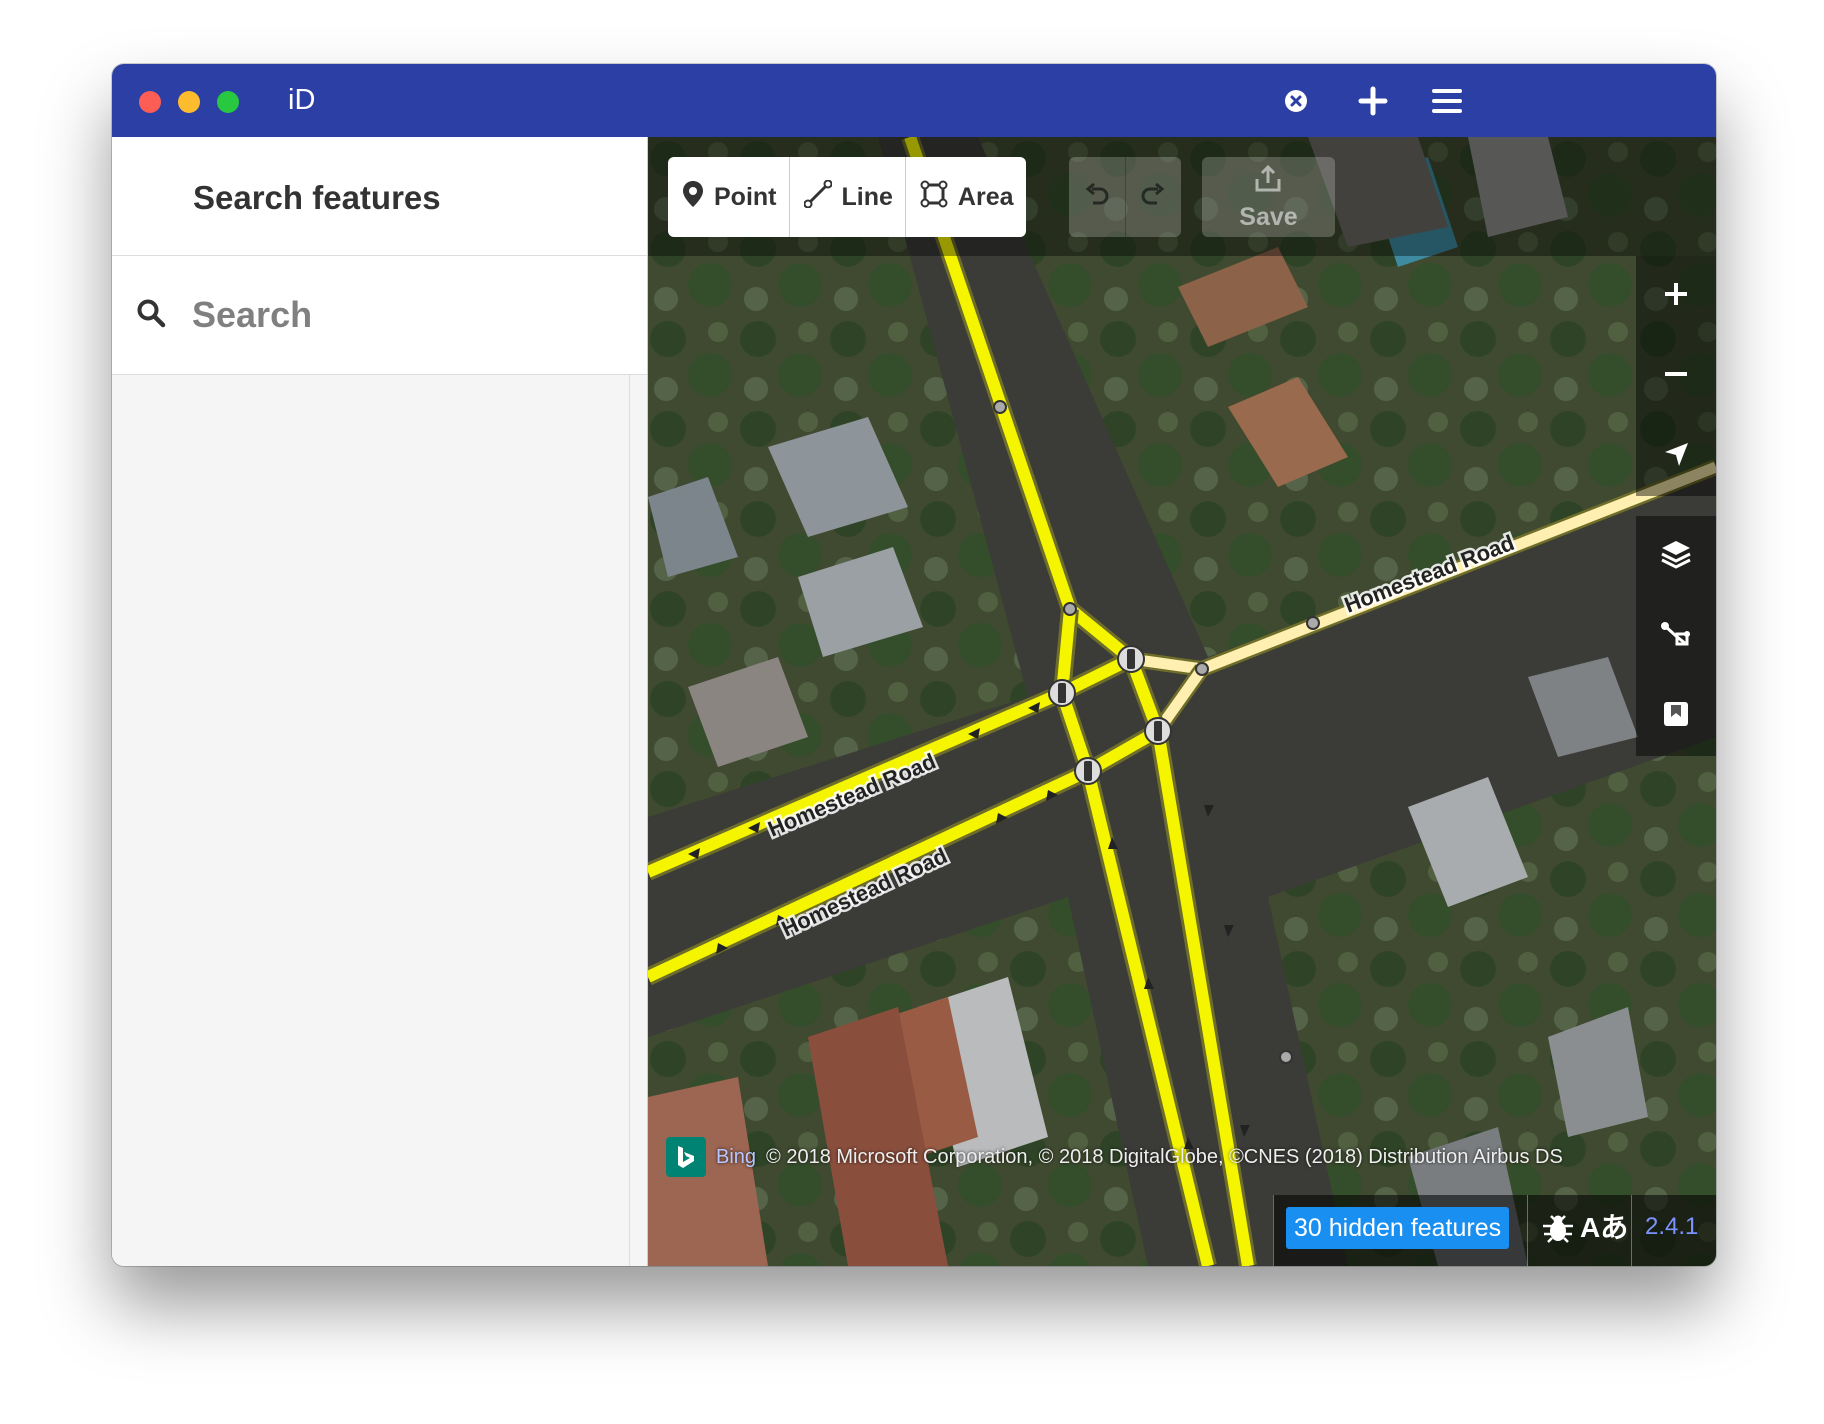  I want to click on save-button: Save, so click(1268, 197).